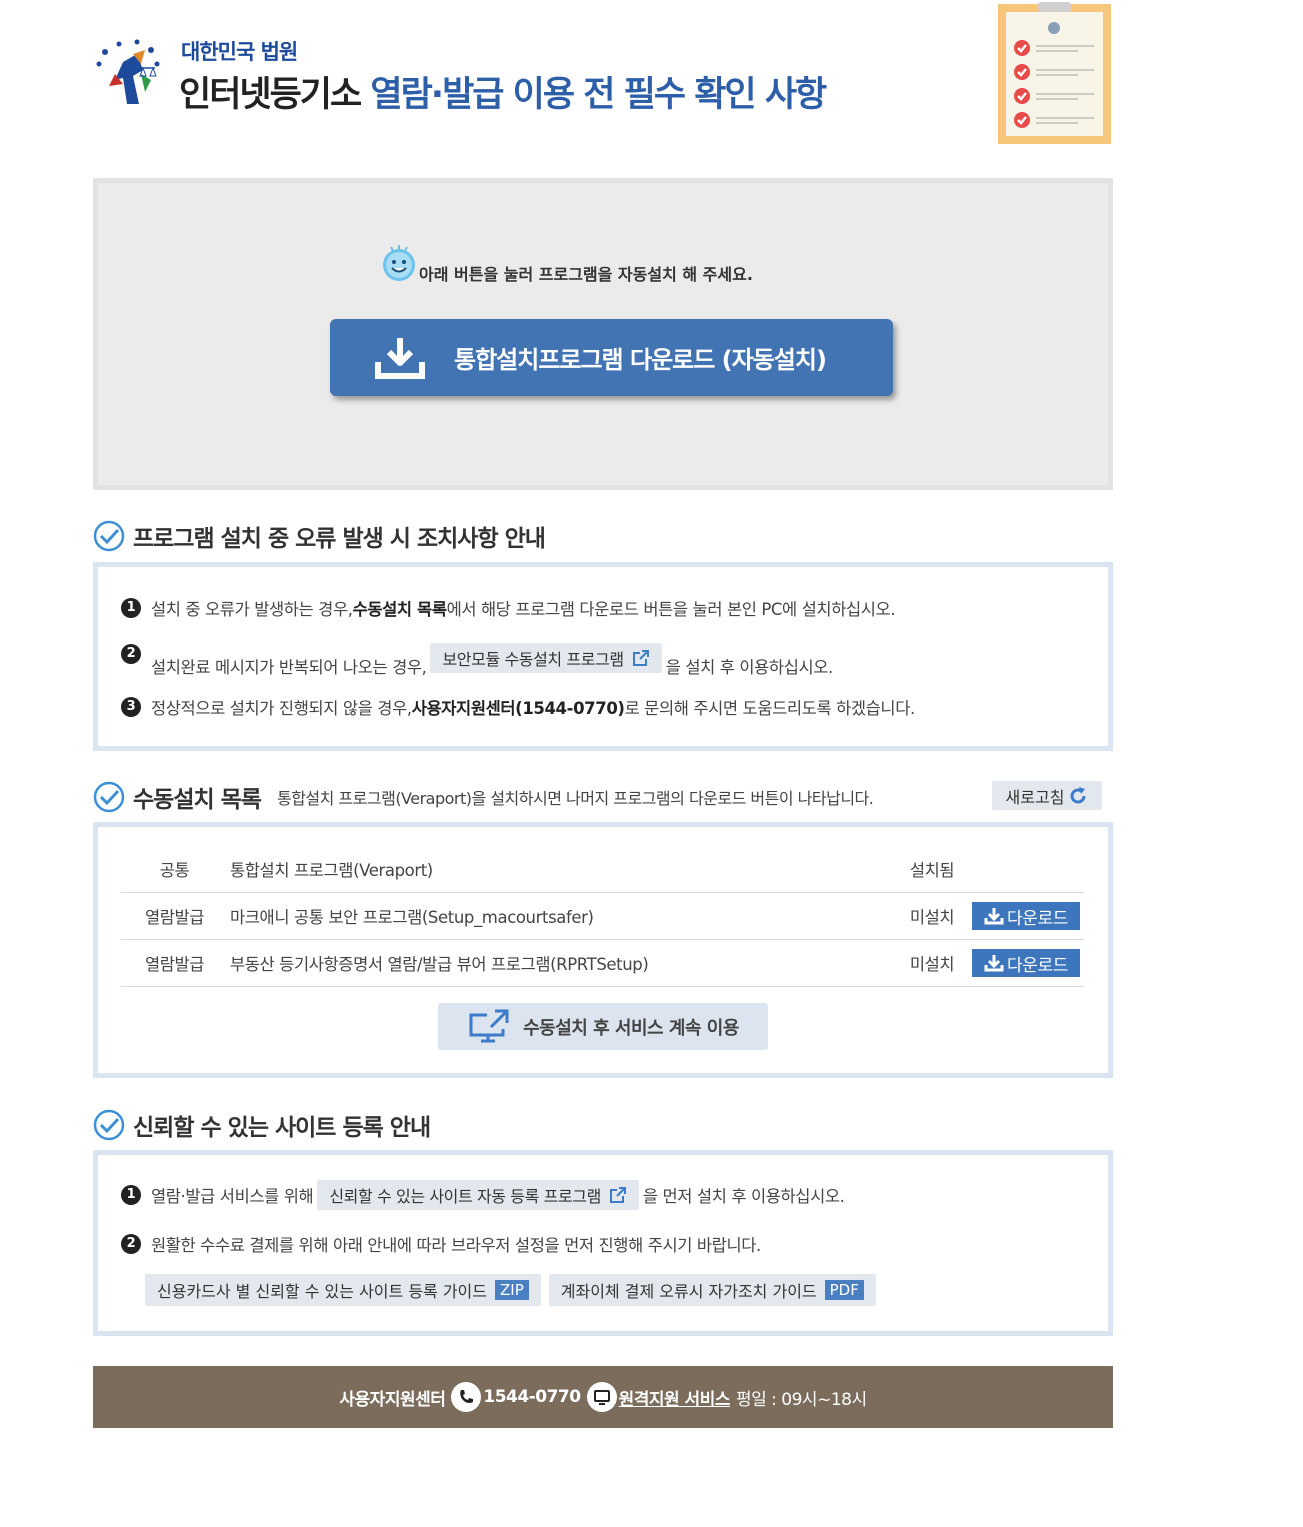 The width and height of the screenshot is (1303, 1527). Describe the element at coordinates (675, 1397) in the screenshot. I see `remote-support-link: 원격지원 서비스` at that location.